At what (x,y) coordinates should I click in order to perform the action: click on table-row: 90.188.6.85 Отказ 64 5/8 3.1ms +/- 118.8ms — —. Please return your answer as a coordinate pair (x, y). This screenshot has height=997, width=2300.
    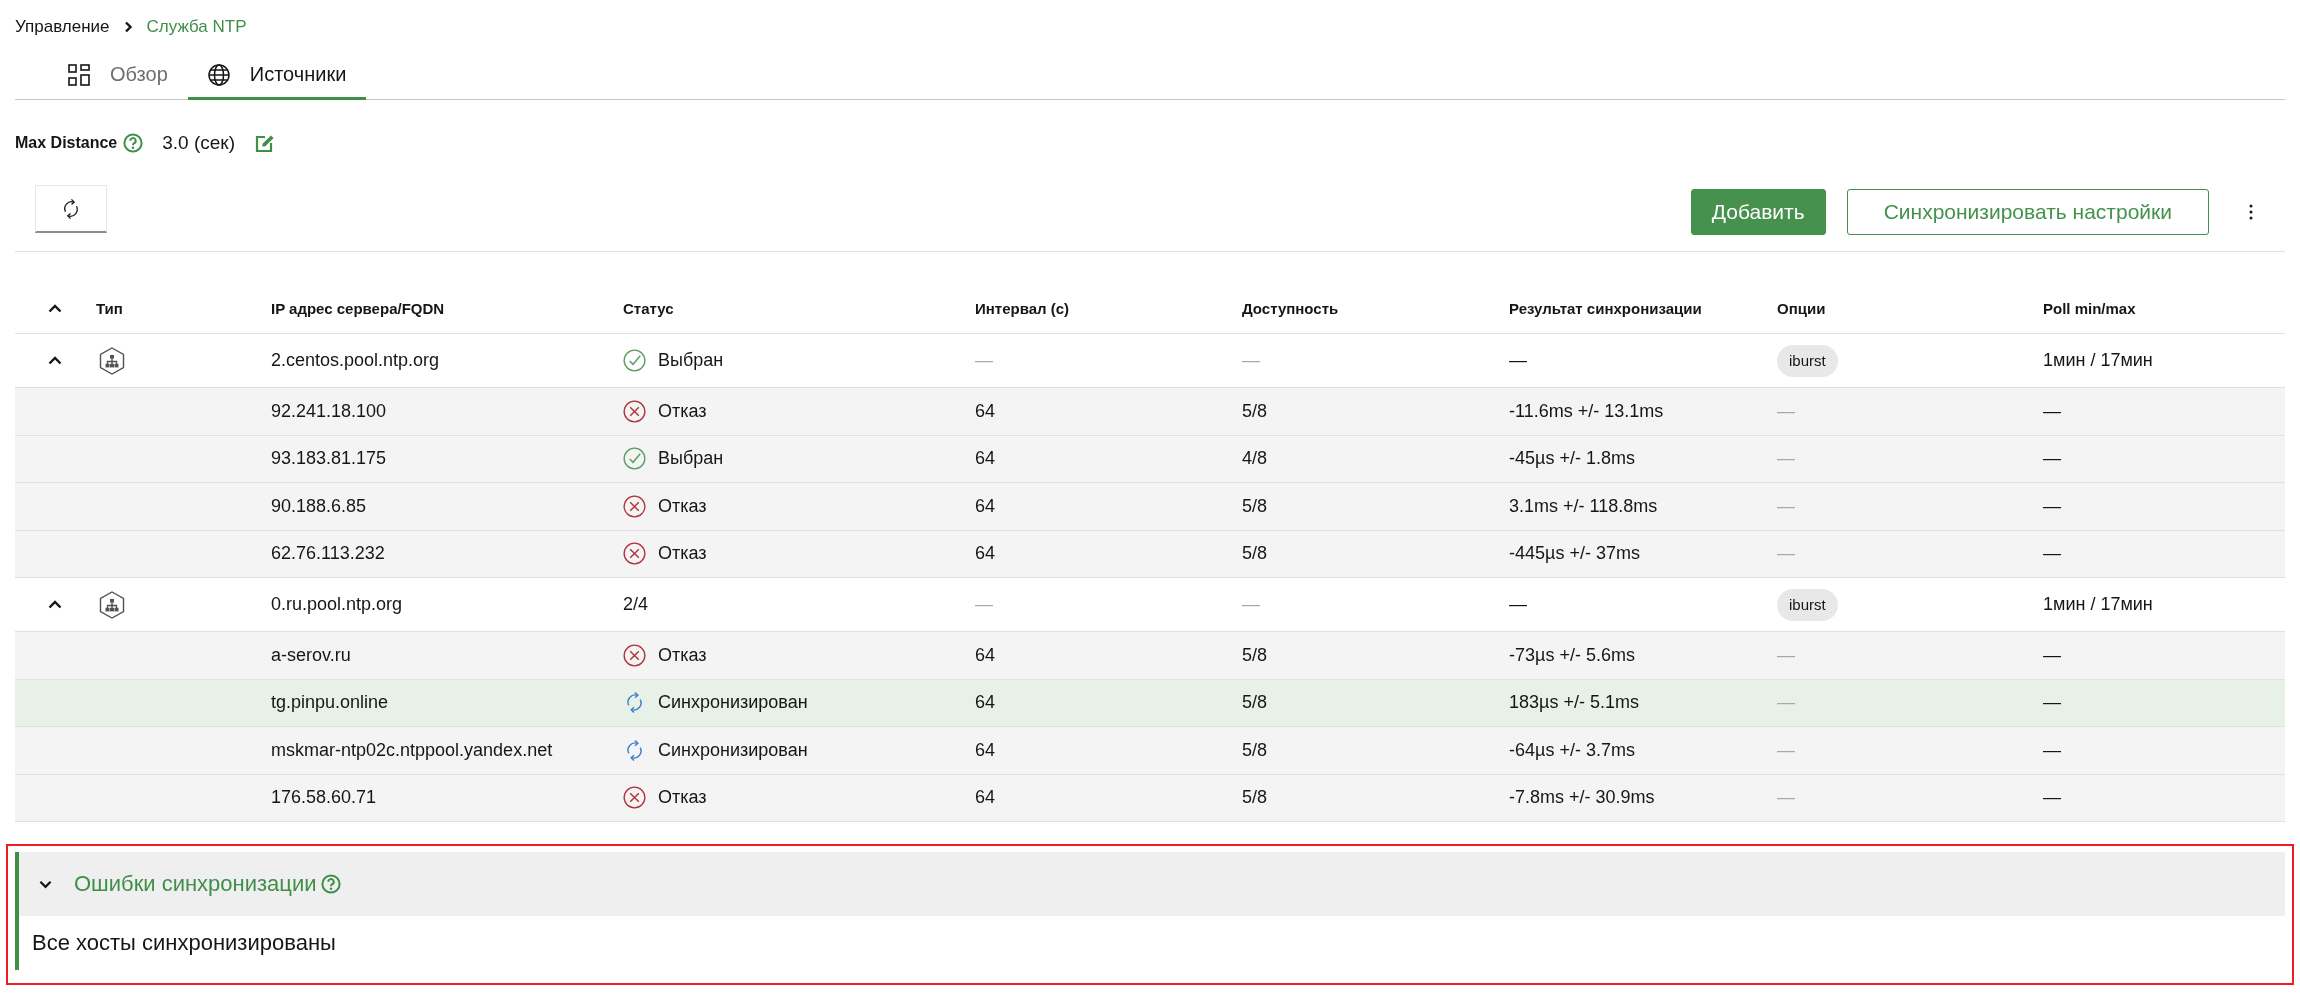
    Looking at the image, I should click on (1150, 507).